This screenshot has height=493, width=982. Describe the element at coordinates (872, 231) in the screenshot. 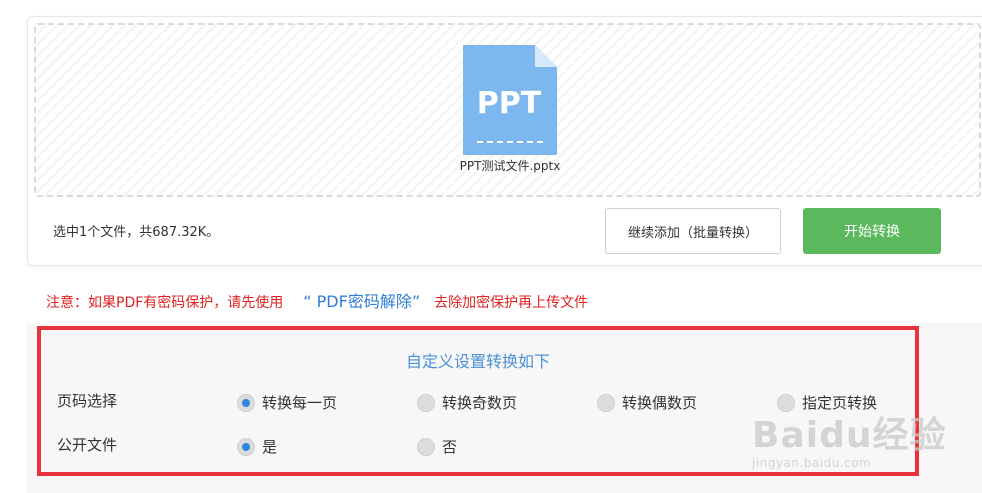

I see `start-convert-button: 开始转换` at that location.